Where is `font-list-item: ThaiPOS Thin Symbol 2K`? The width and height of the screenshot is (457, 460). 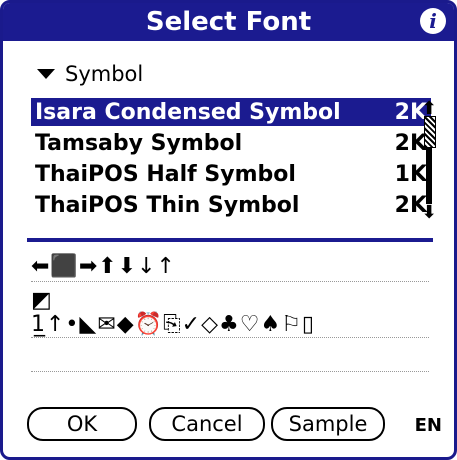 font-list-item: ThaiPOS Thin Symbol 2K is located at coordinates (231, 205).